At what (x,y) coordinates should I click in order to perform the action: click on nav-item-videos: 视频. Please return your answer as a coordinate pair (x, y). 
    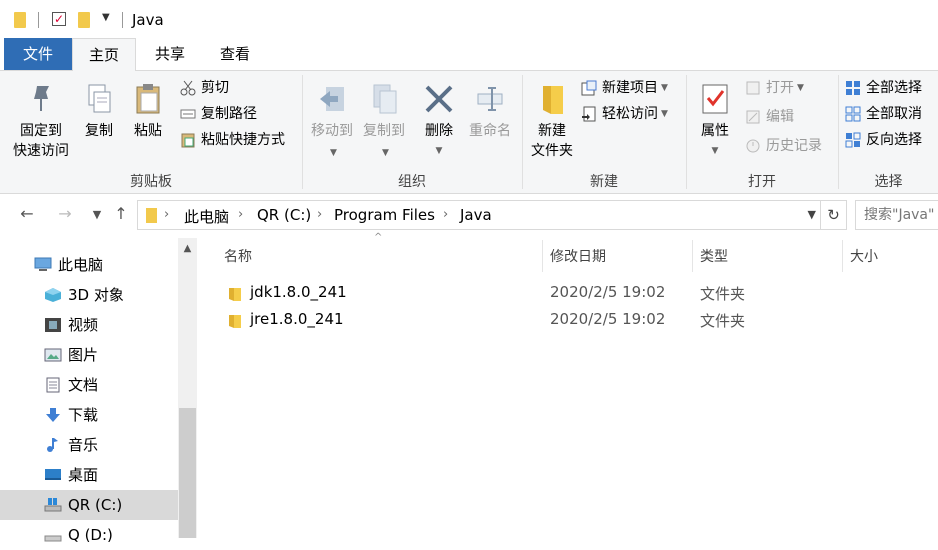
    Looking at the image, I should click on (89, 325).